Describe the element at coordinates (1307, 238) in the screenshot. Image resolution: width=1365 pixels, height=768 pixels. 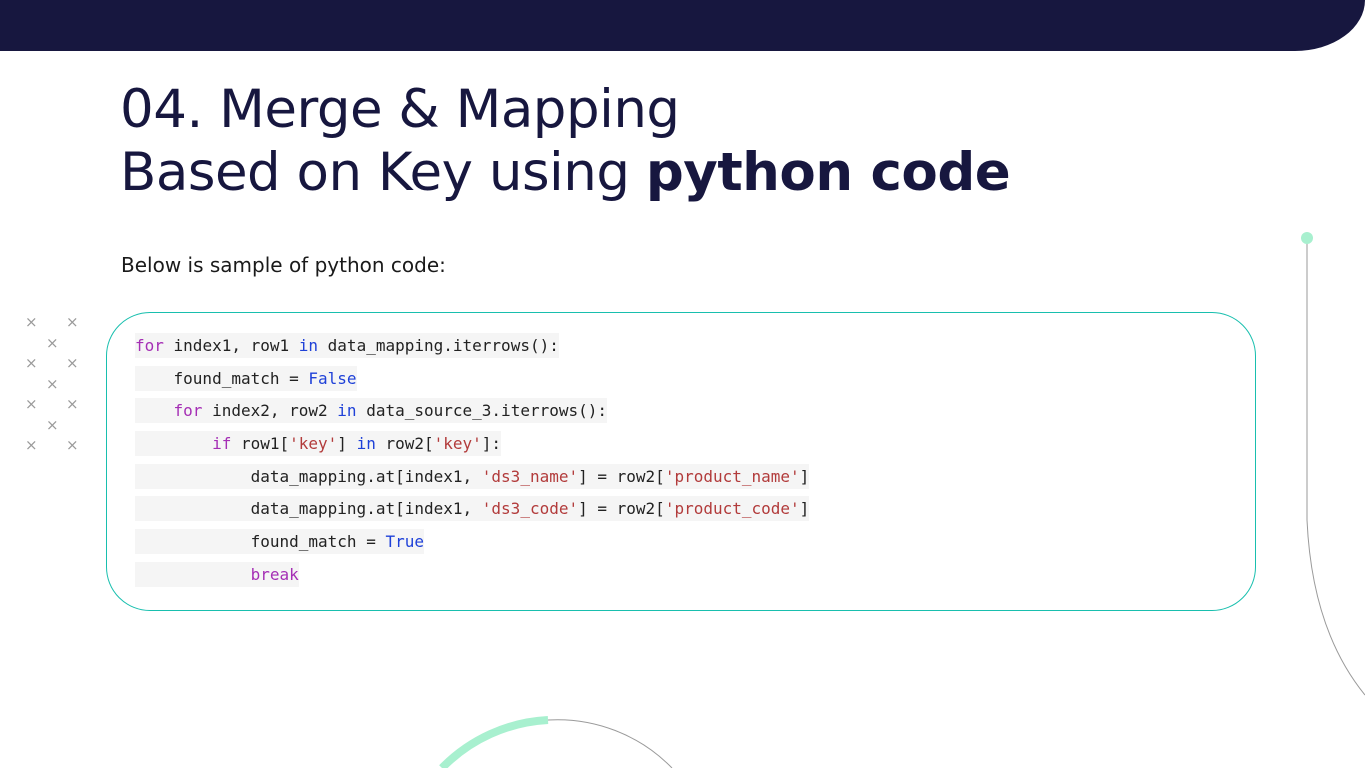
I see `mint-dot-decoration` at that location.